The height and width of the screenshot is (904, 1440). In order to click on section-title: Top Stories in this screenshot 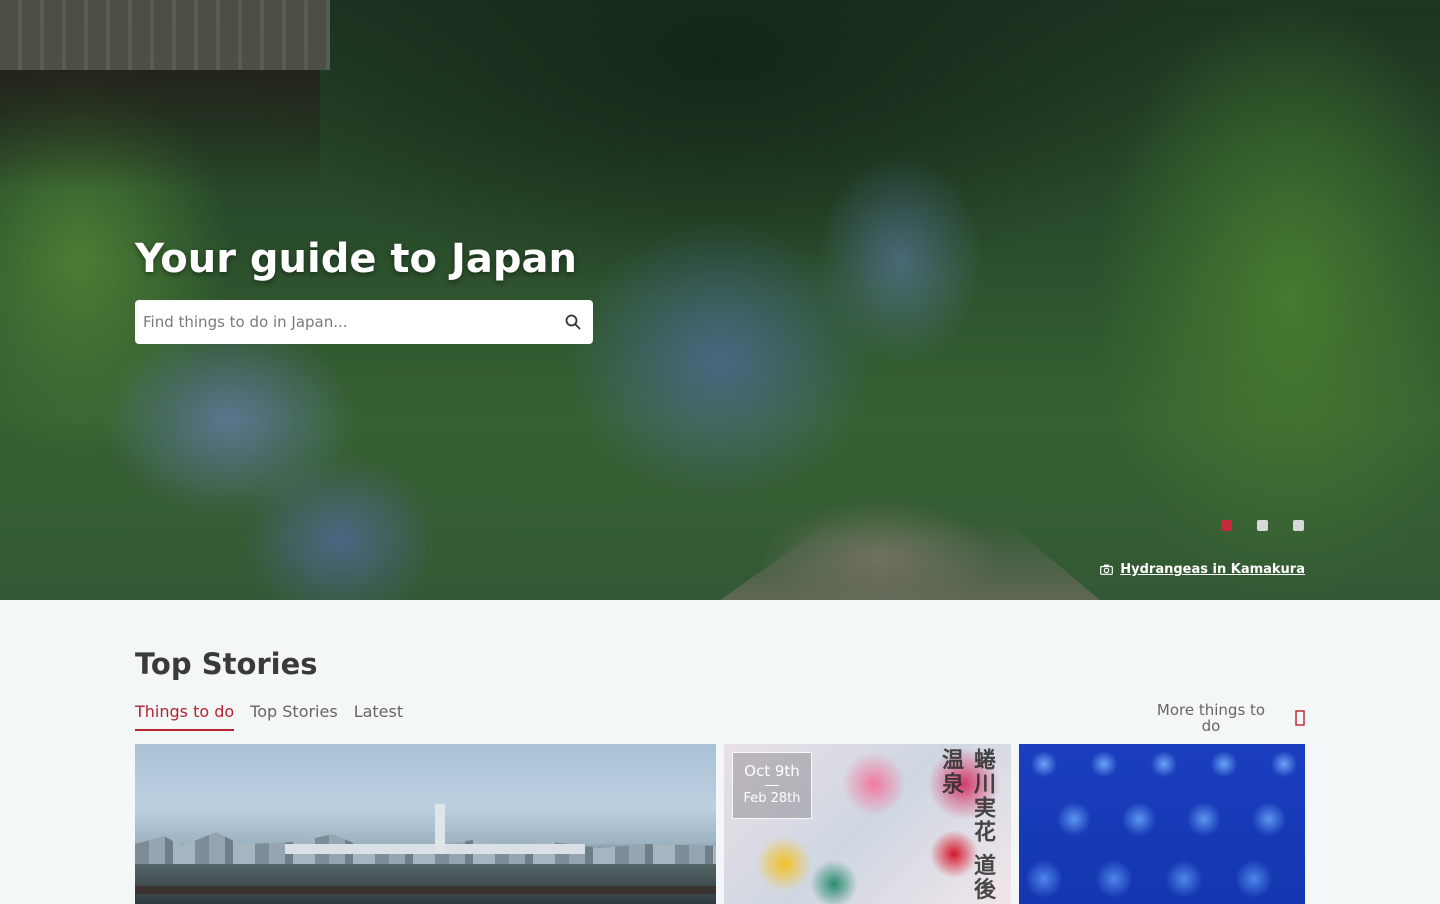, I will do `click(226, 664)`.